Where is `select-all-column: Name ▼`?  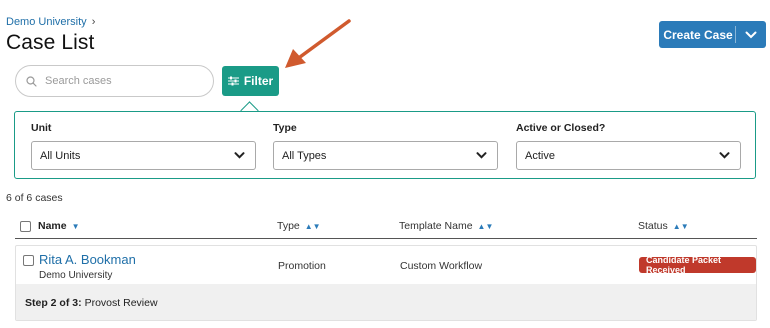 select-all-column: Name ▼ is located at coordinates (50, 226).